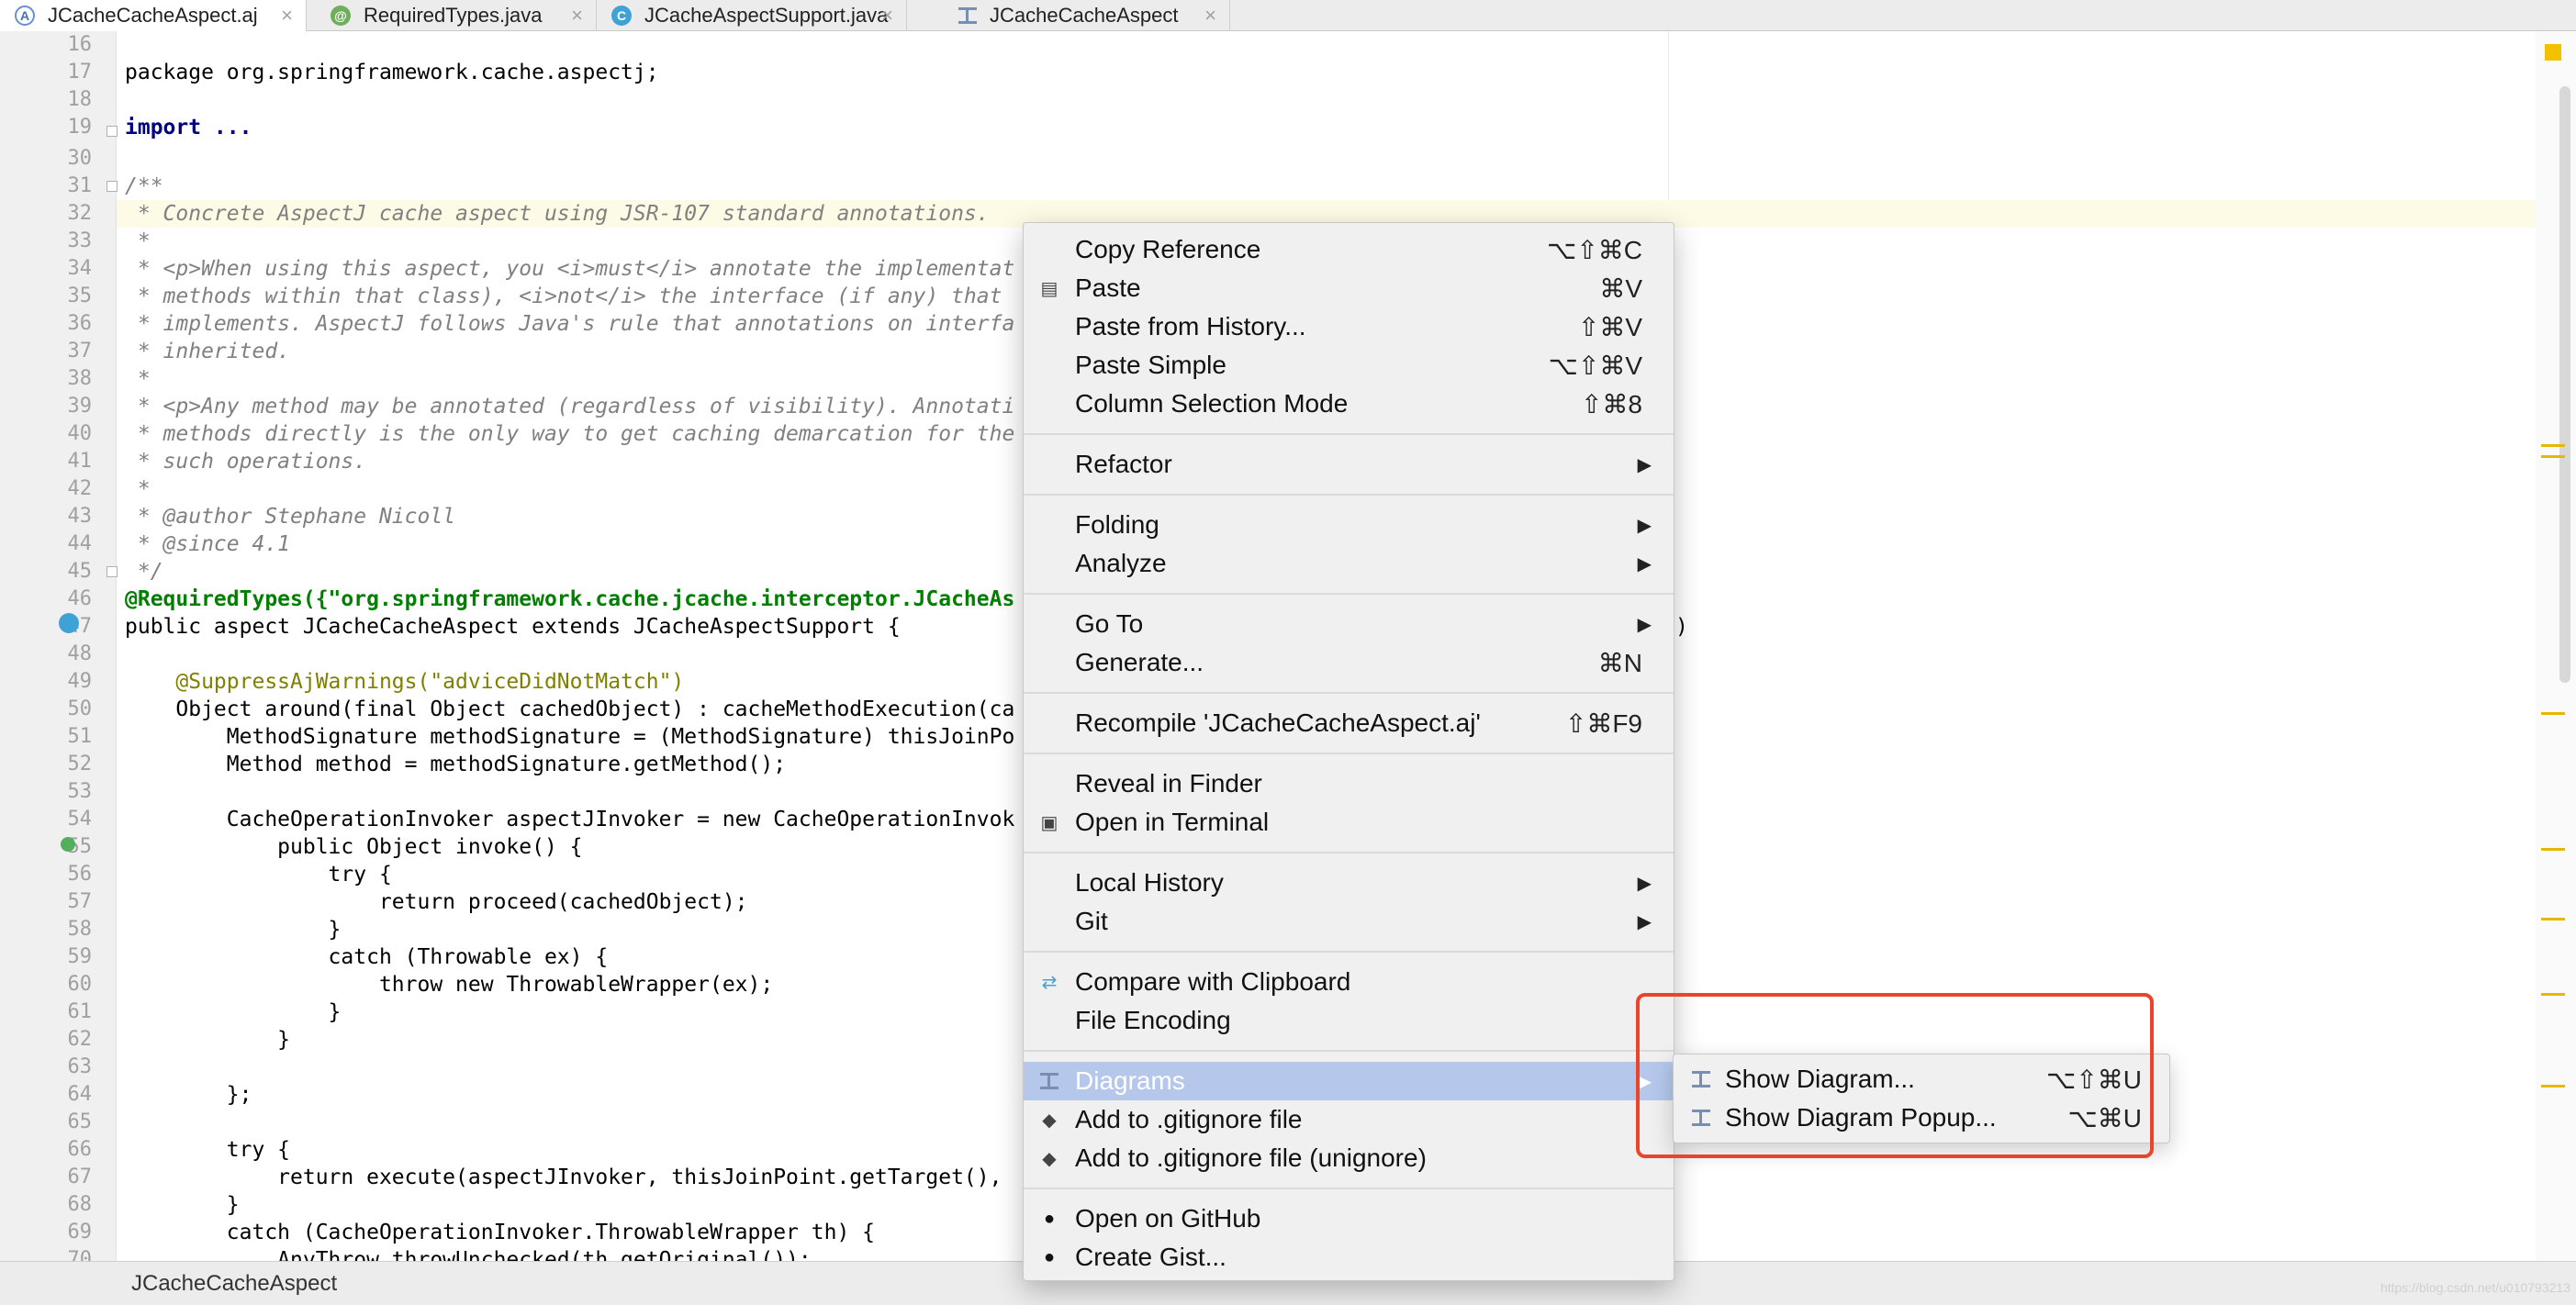  Describe the element at coordinates (1349, 563) in the screenshot. I see `menu-item-analyze: Analyze ▶` at that location.